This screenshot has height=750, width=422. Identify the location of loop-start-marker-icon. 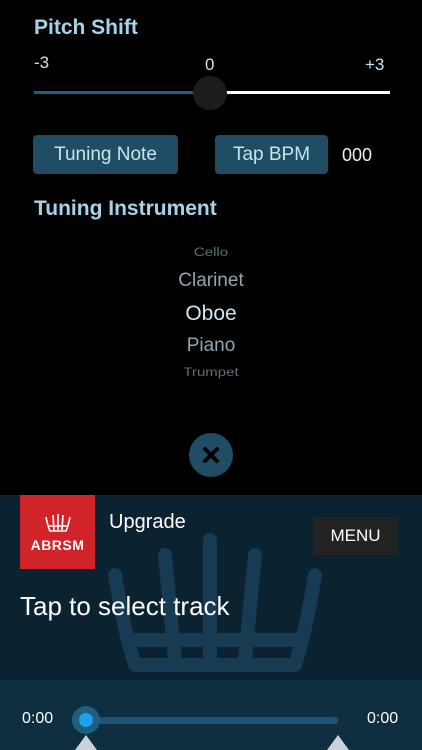
(86, 742).